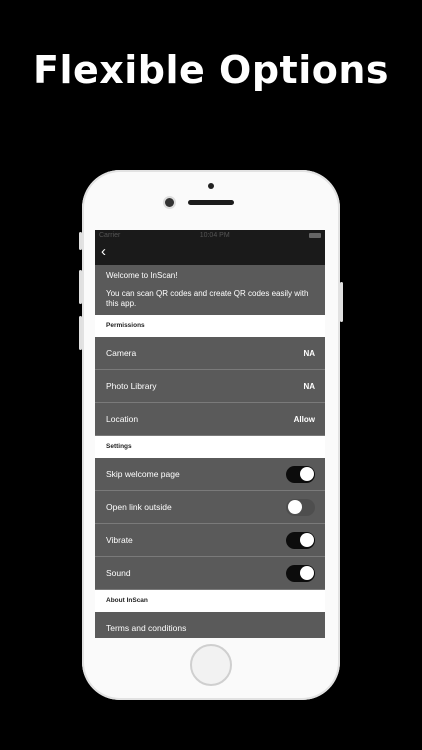 The image size is (422, 750). I want to click on front-camera, so click(169, 202).